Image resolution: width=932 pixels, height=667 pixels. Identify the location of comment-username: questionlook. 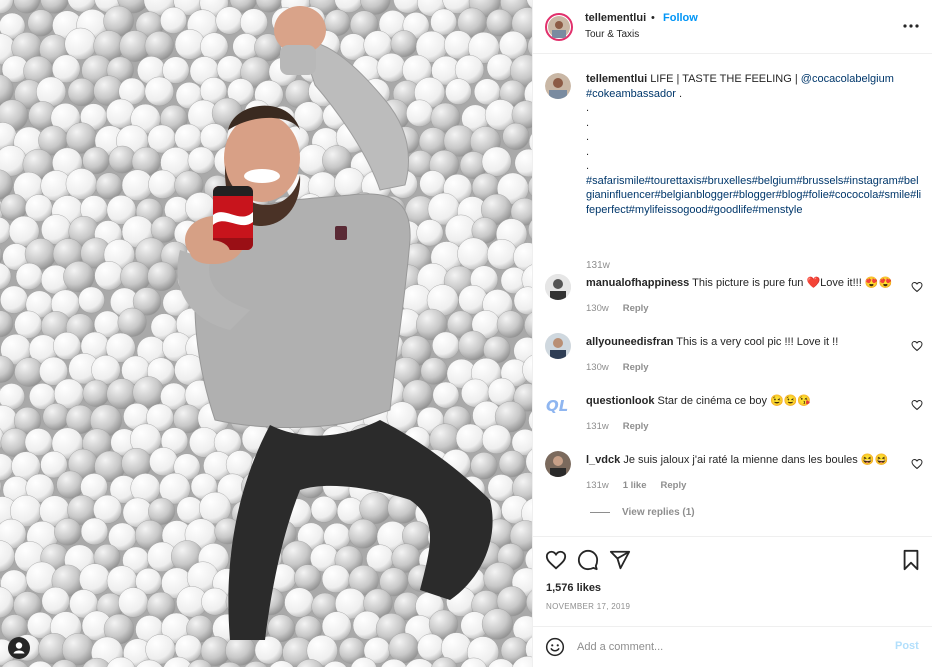
(620, 401).